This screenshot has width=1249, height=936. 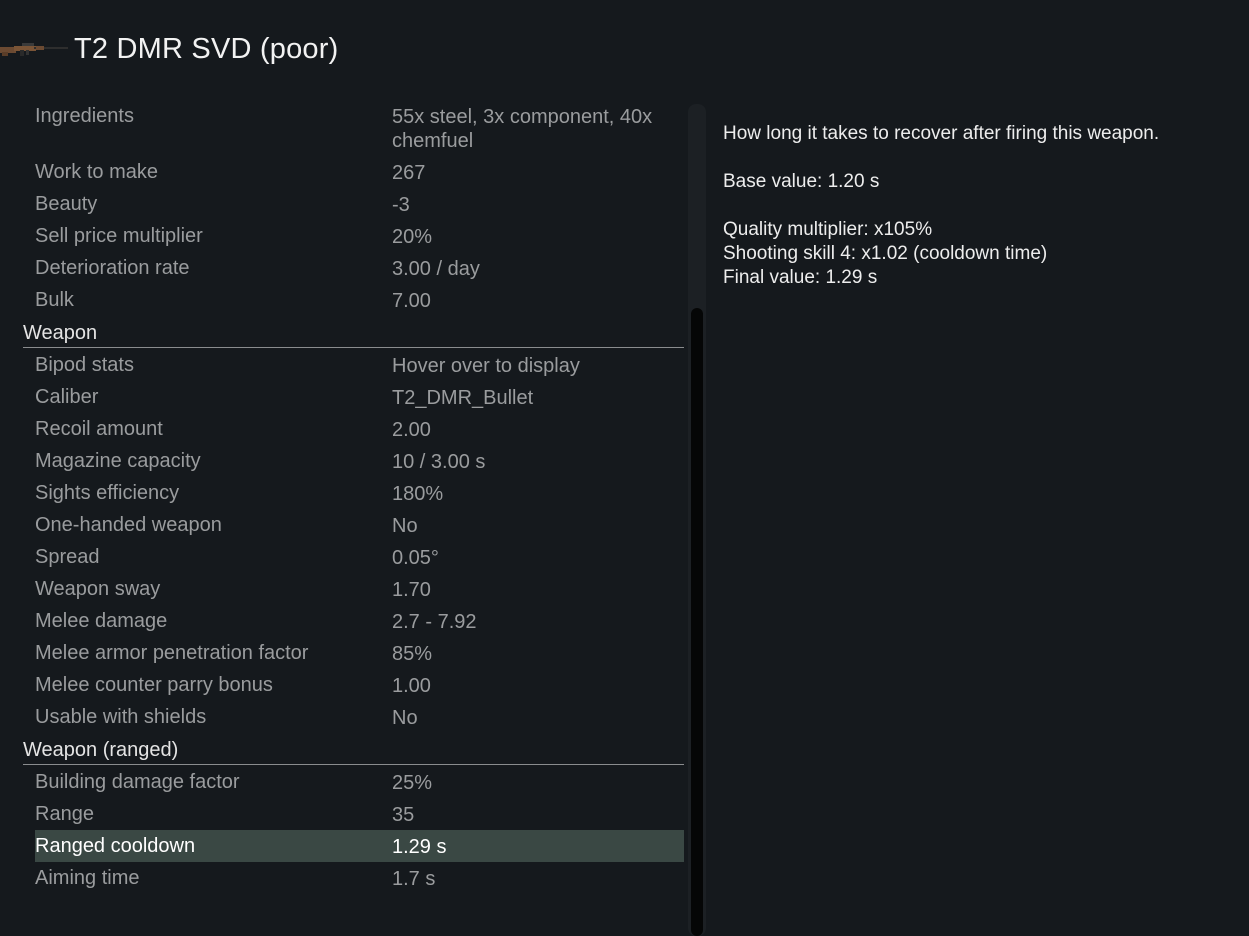 What do you see at coordinates (414, 879) in the screenshot?
I see `stat-value: 1.7 s` at bounding box center [414, 879].